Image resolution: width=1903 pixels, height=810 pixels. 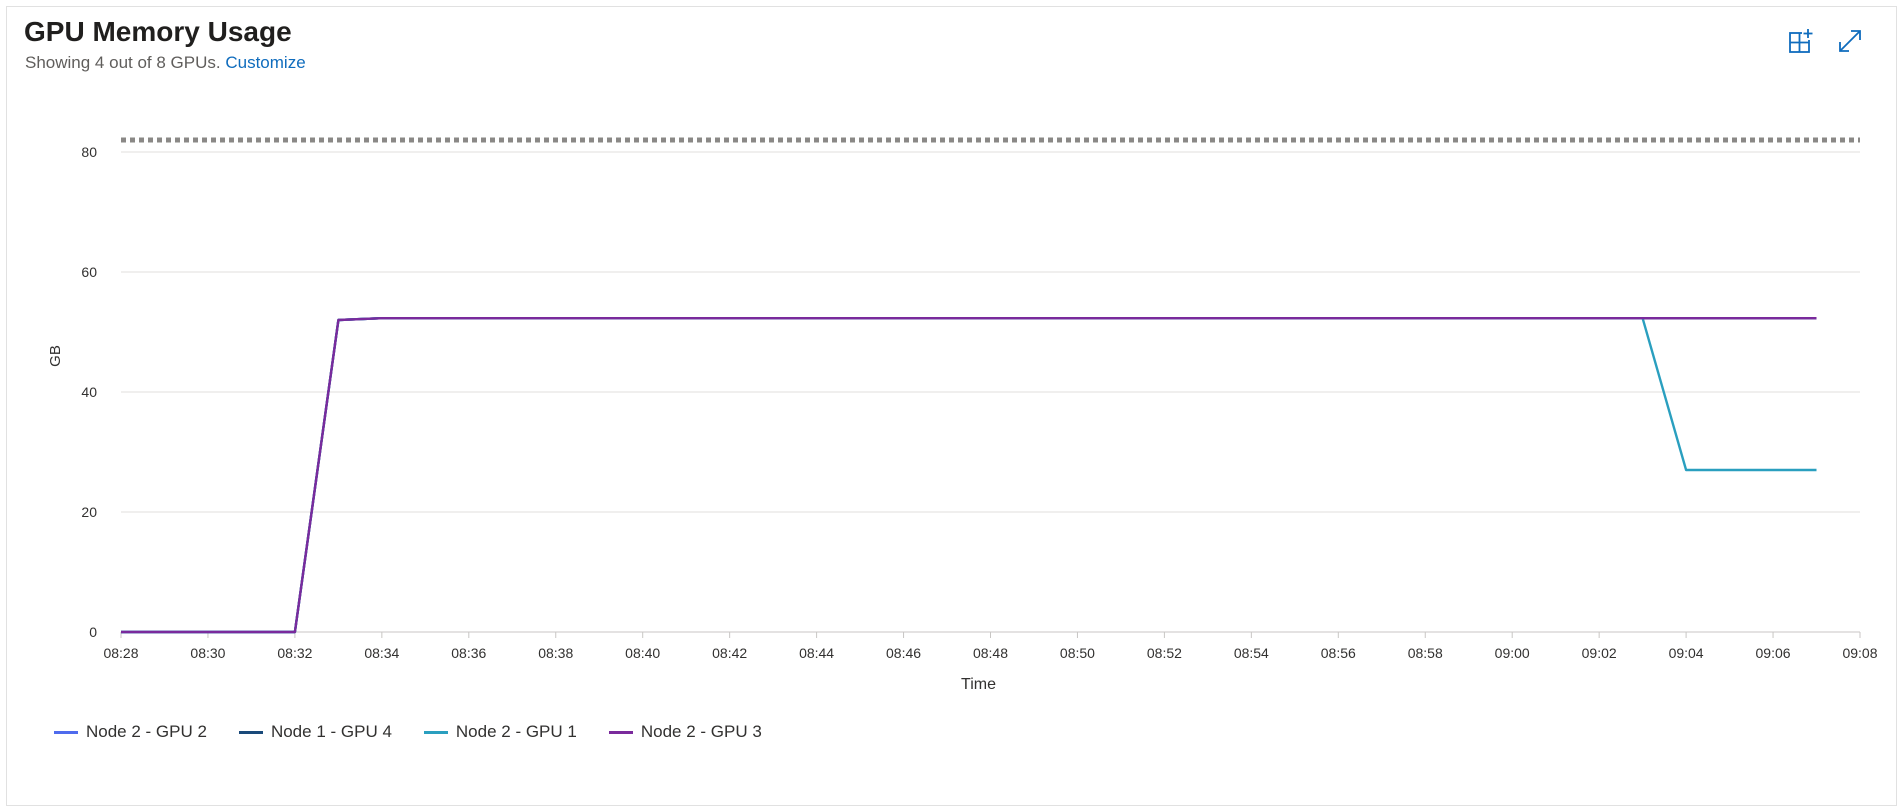 What do you see at coordinates (903, 653) in the screenshot?
I see `x-tick-label: 08:46` at bounding box center [903, 653].